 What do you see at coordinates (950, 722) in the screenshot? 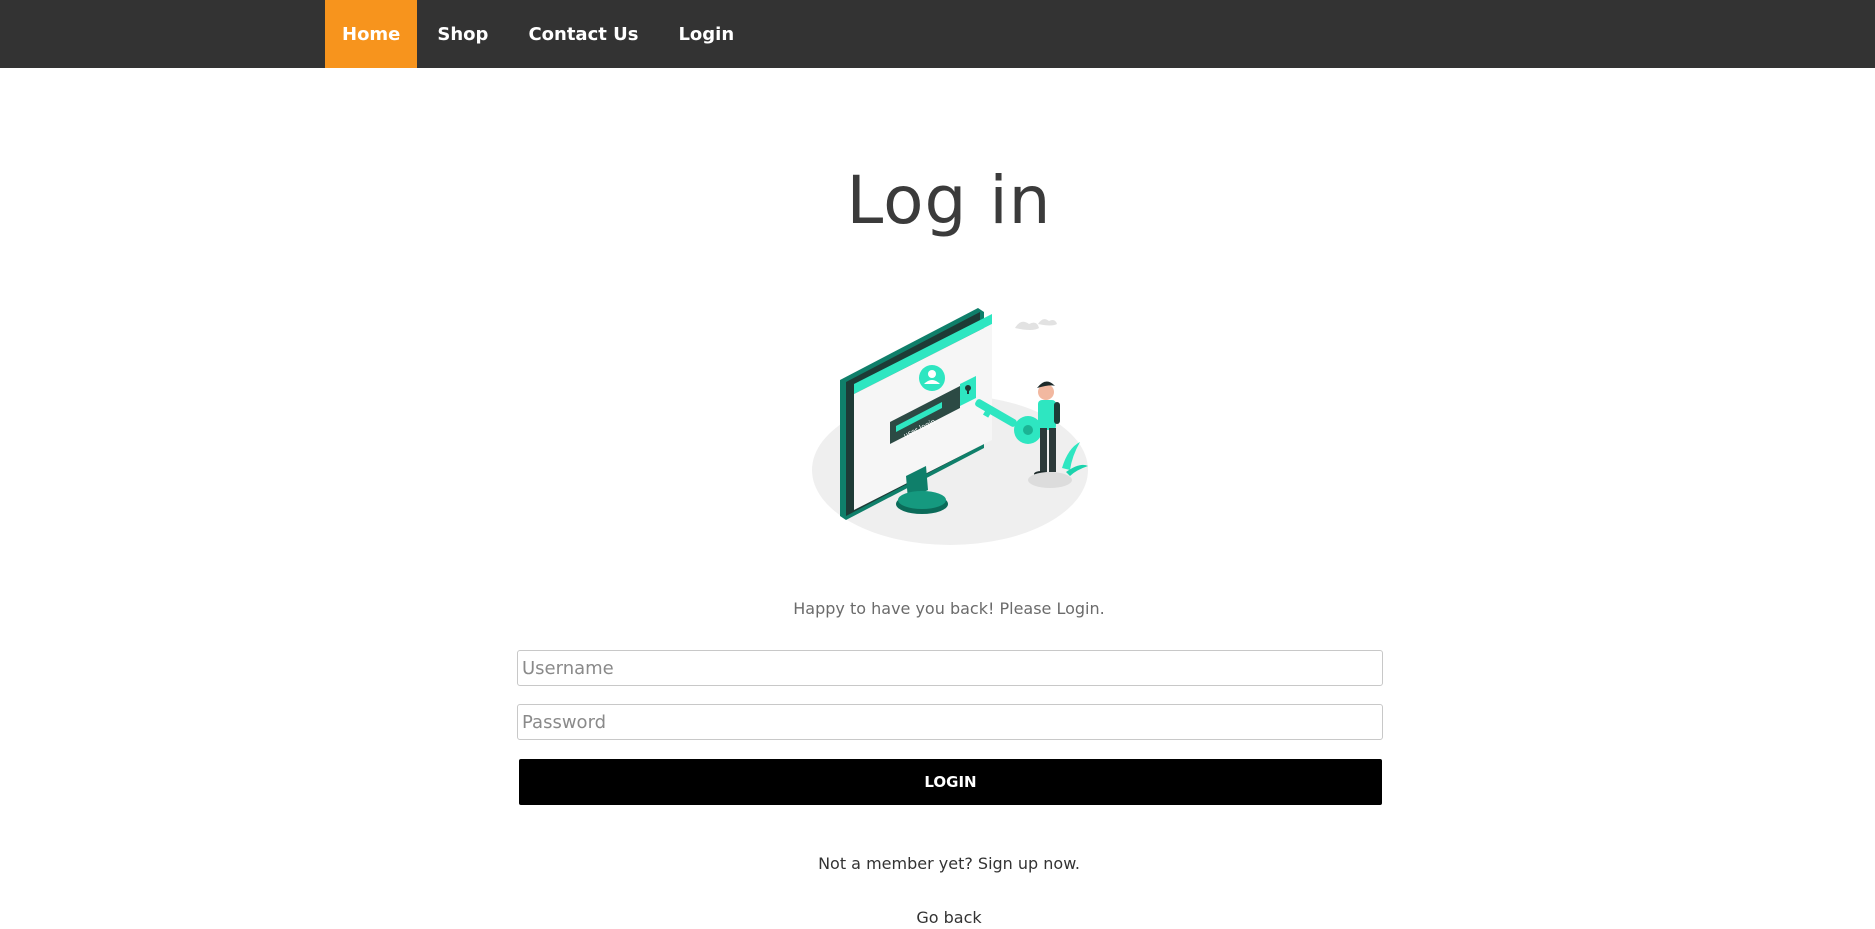
I see `password-input` at bounding box center [950, 722].